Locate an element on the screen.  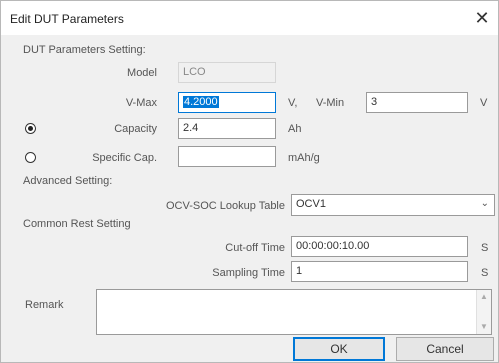
ocv-table-select: OCV1 ⌄ is located at coordinates (393, 205).